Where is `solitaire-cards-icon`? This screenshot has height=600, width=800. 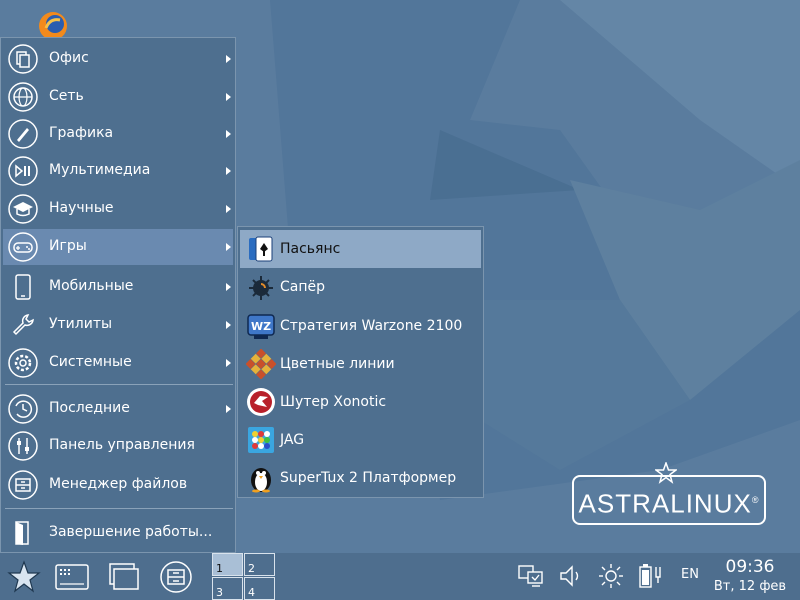
solitaire-cards-icon is located at coordinates (261, 249).